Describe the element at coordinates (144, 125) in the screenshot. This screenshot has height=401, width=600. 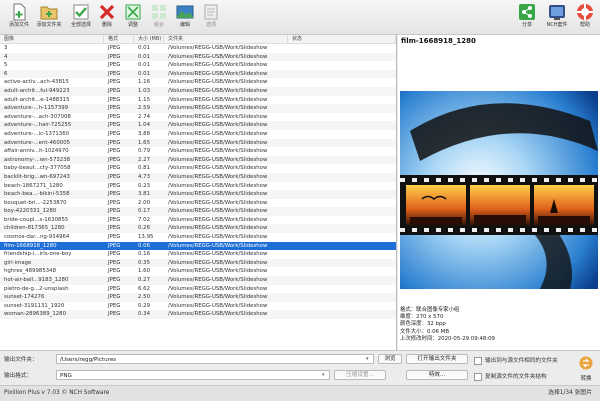
I see `cell-size: 1.04` at that location.